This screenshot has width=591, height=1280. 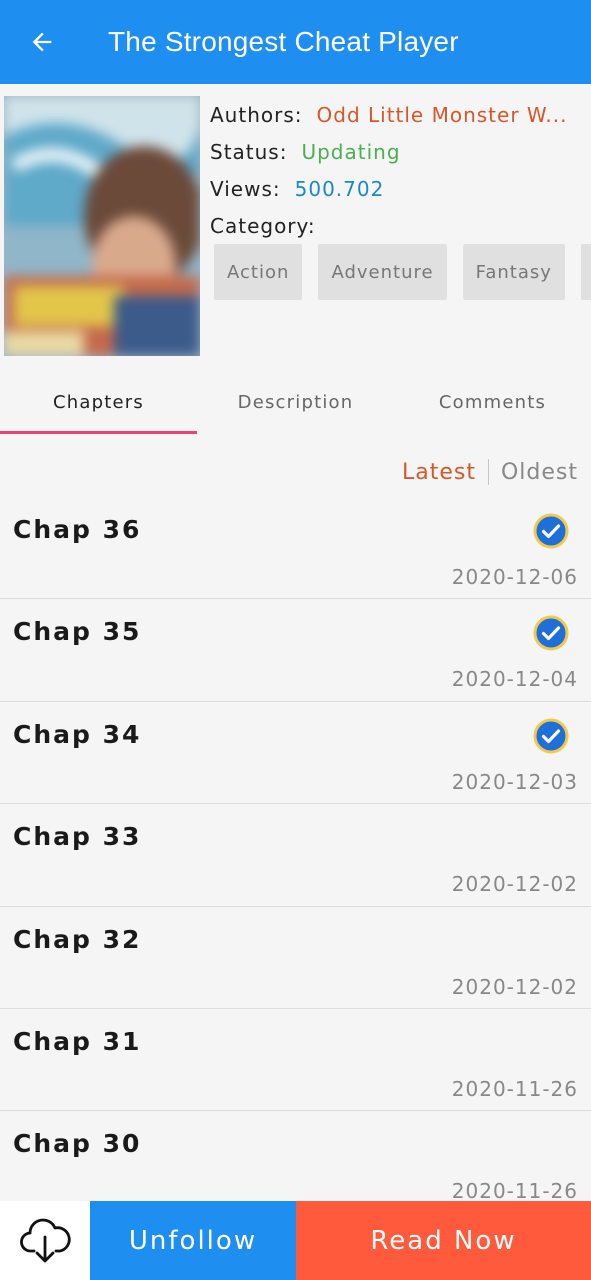 I want to click on page-title: The Strongest Cheat Player, so click(x=283, y=41).